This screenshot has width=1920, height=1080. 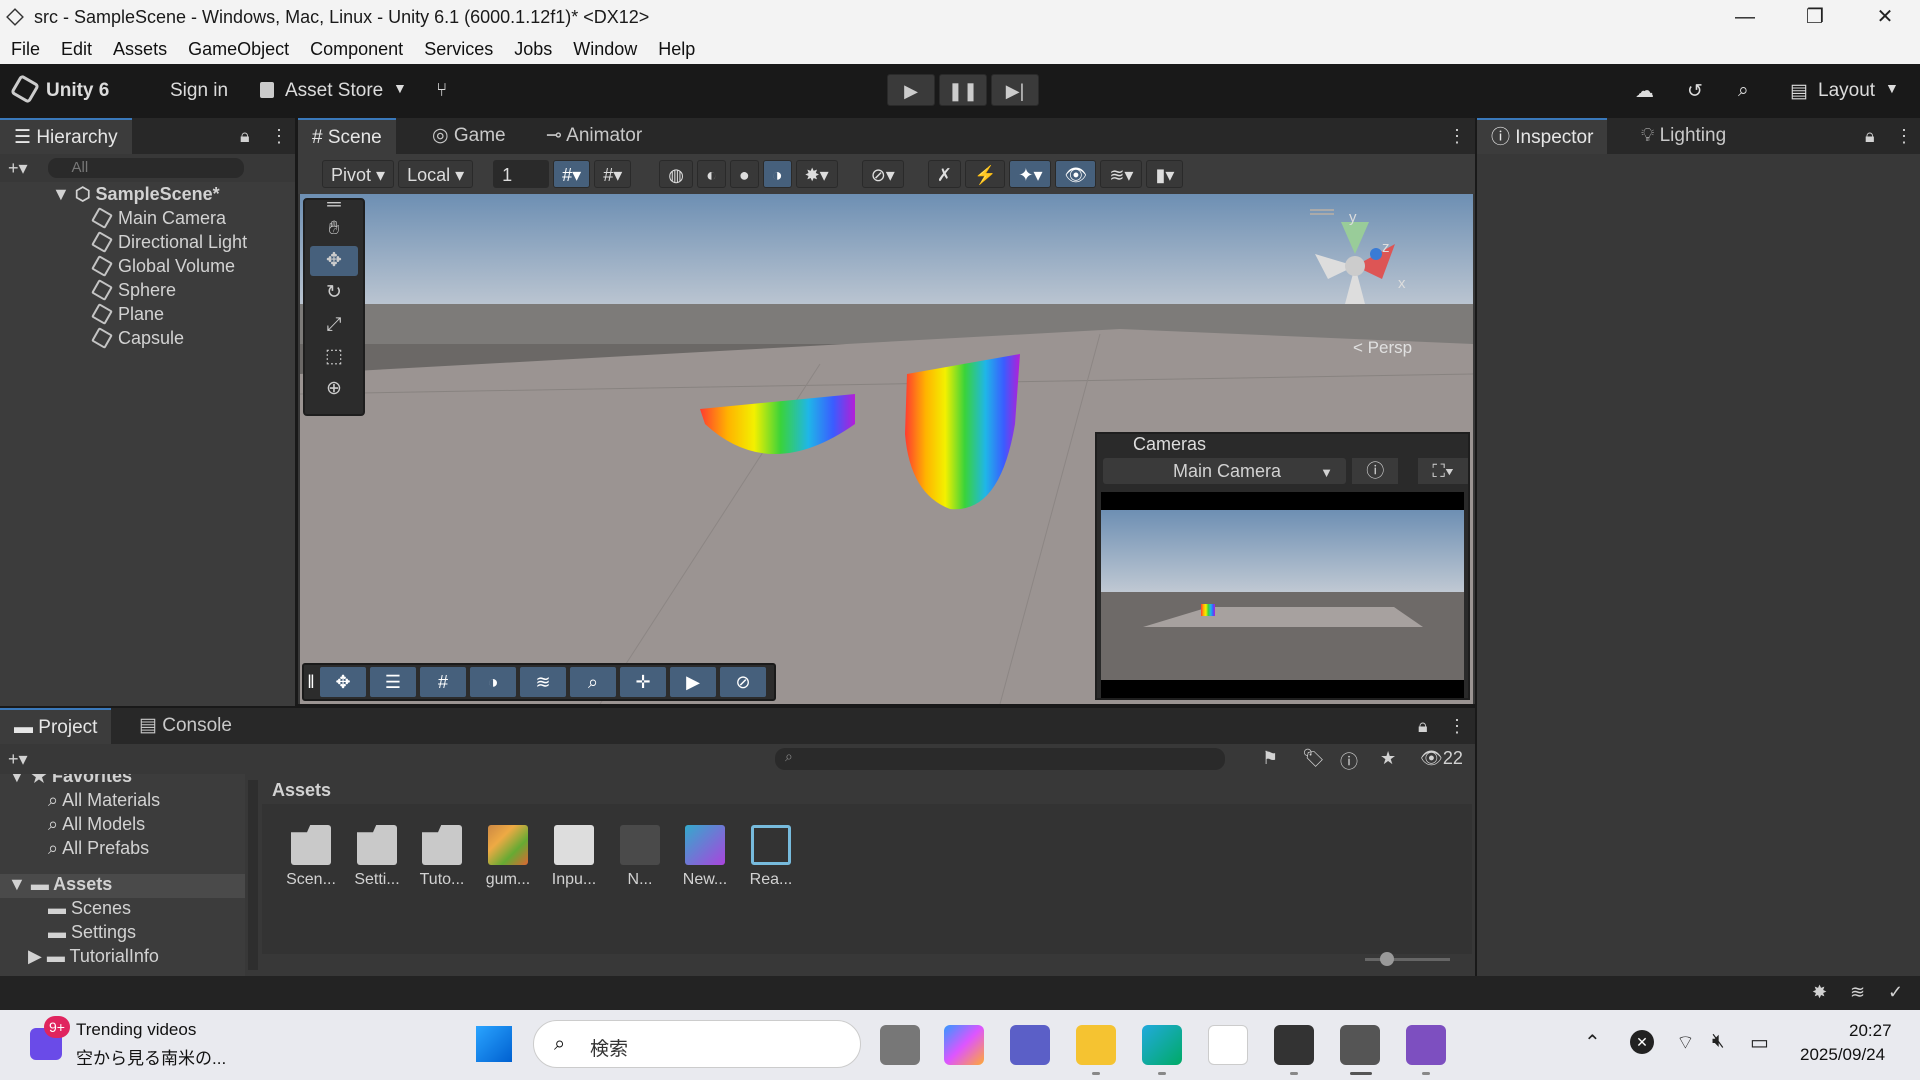 What do you see at coordinates (400, 88) in the screenshot?
I see `dropdown-arrow-icon: ▼` at bounding box center [400, 88].